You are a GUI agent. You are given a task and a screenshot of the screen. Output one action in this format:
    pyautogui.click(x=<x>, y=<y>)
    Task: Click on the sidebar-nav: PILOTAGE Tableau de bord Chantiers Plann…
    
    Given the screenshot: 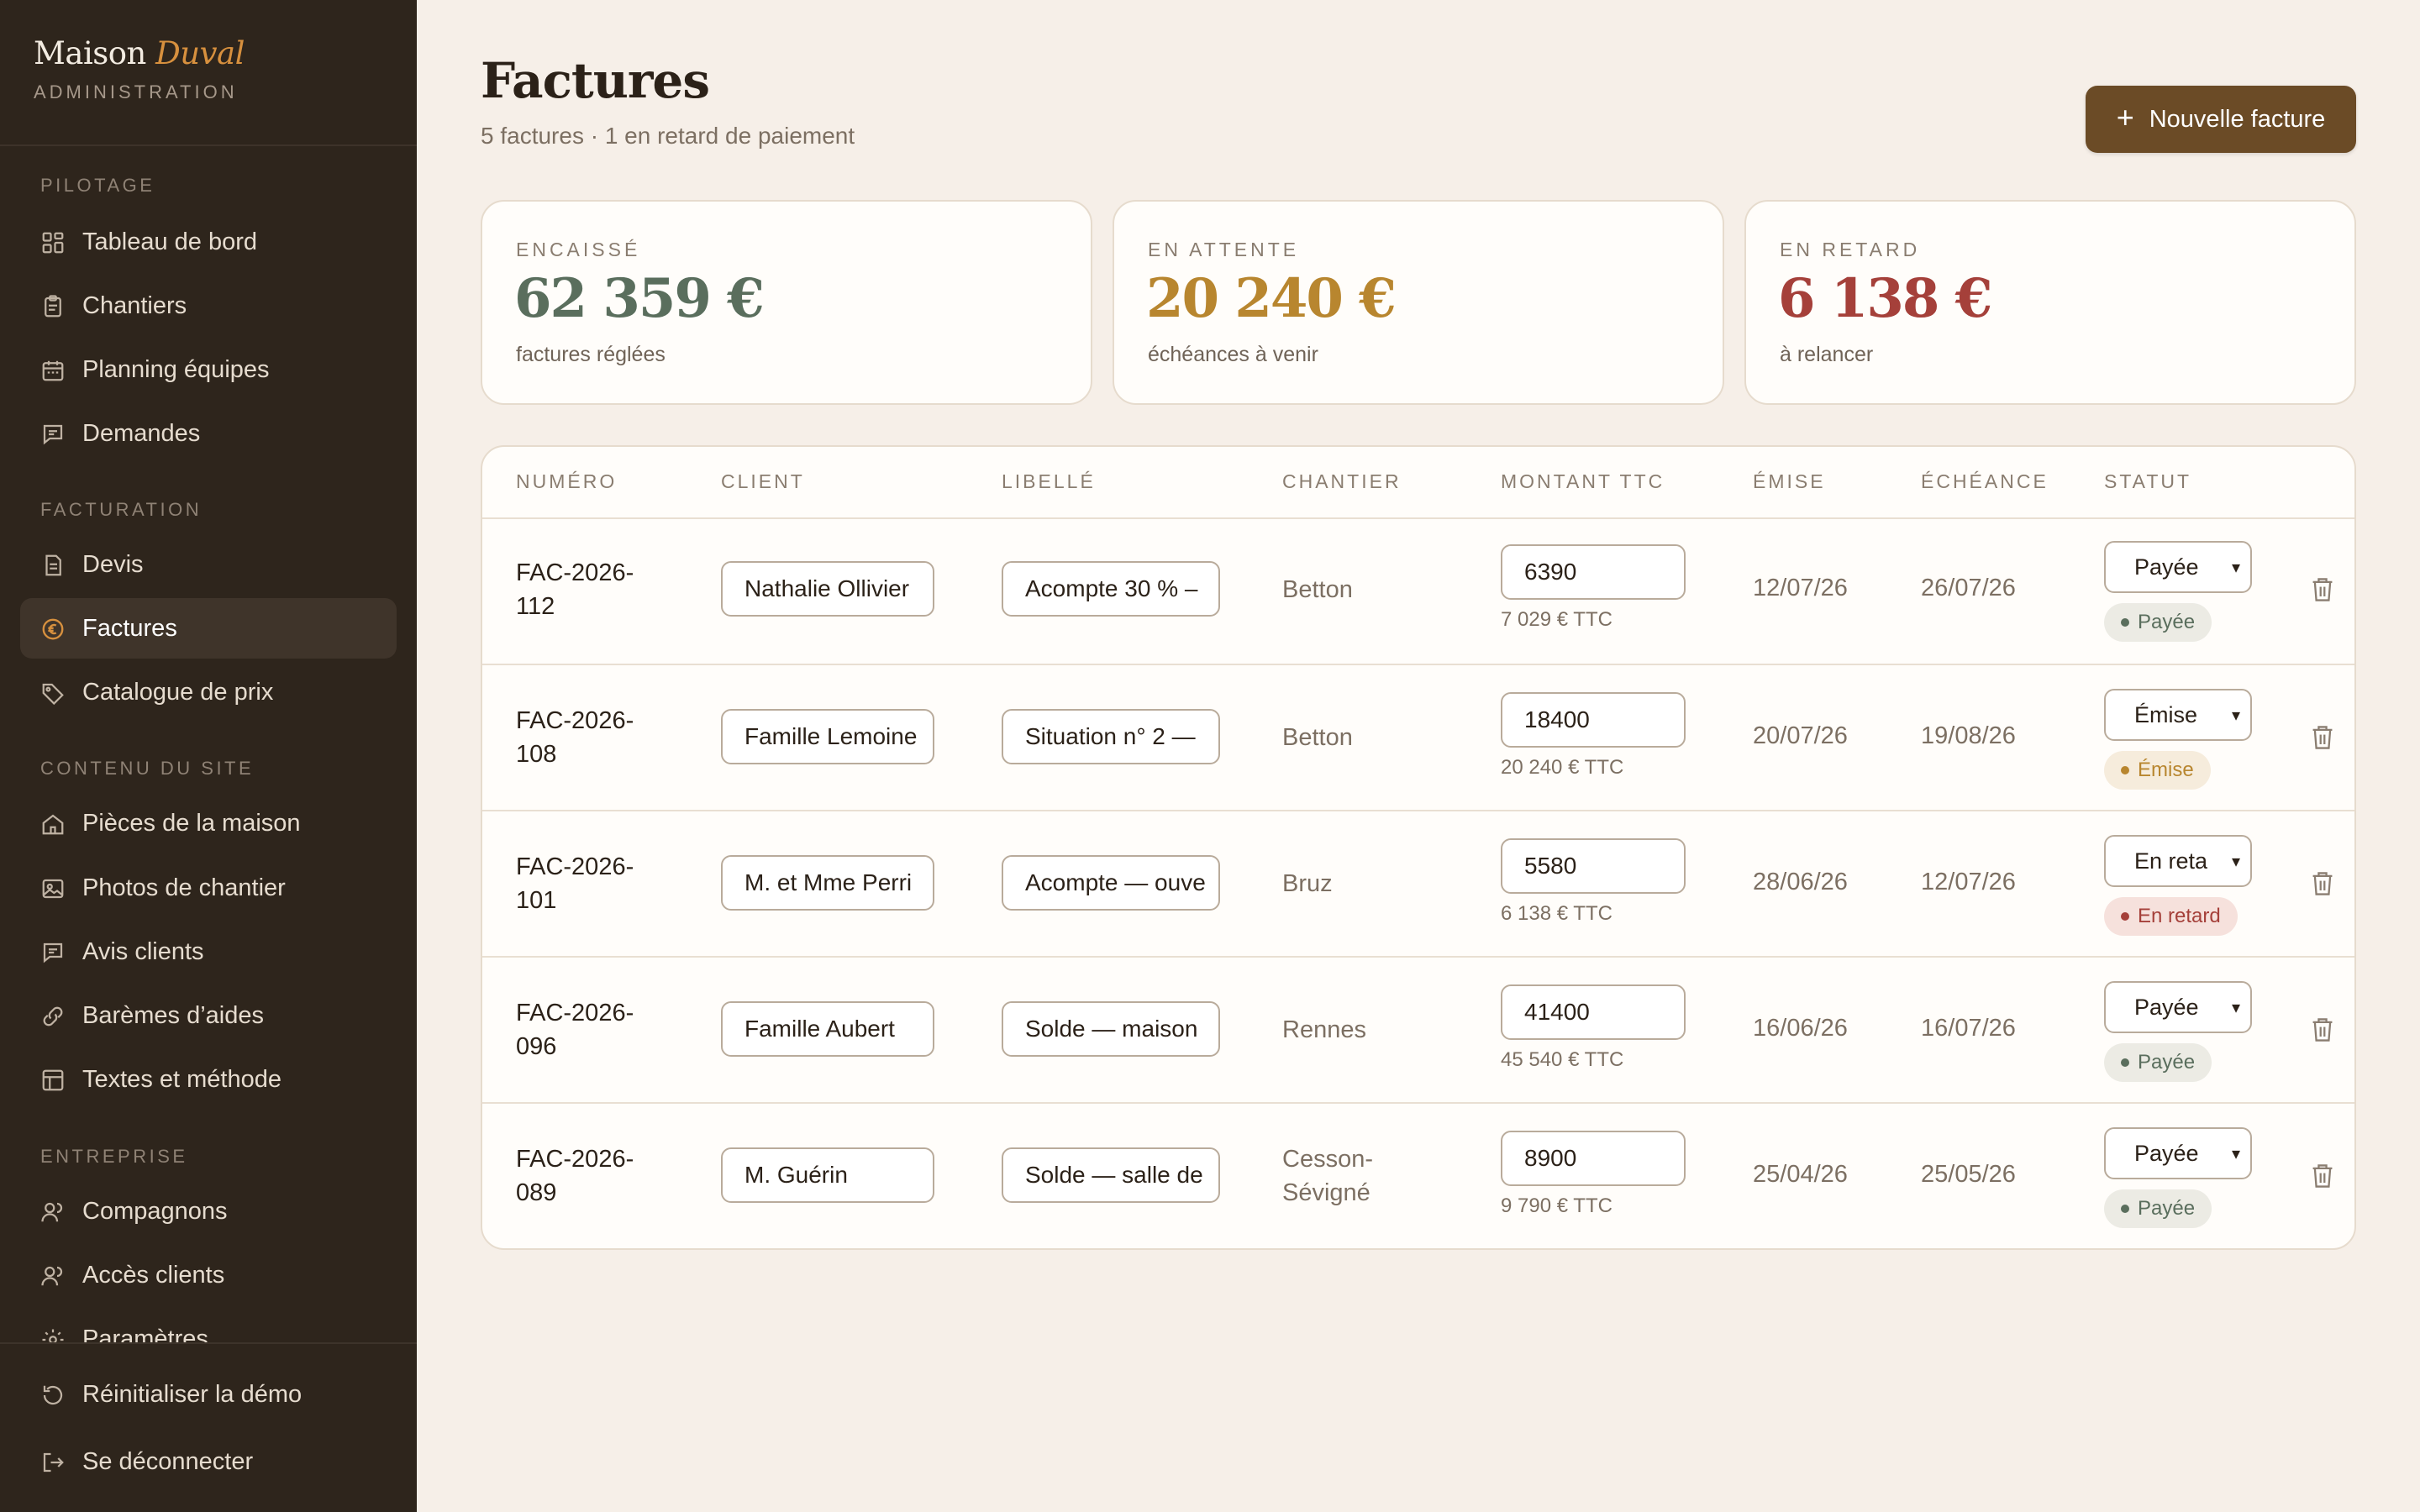 What is the action you would take?
    pyautogui.click(x=208, y=744)
    